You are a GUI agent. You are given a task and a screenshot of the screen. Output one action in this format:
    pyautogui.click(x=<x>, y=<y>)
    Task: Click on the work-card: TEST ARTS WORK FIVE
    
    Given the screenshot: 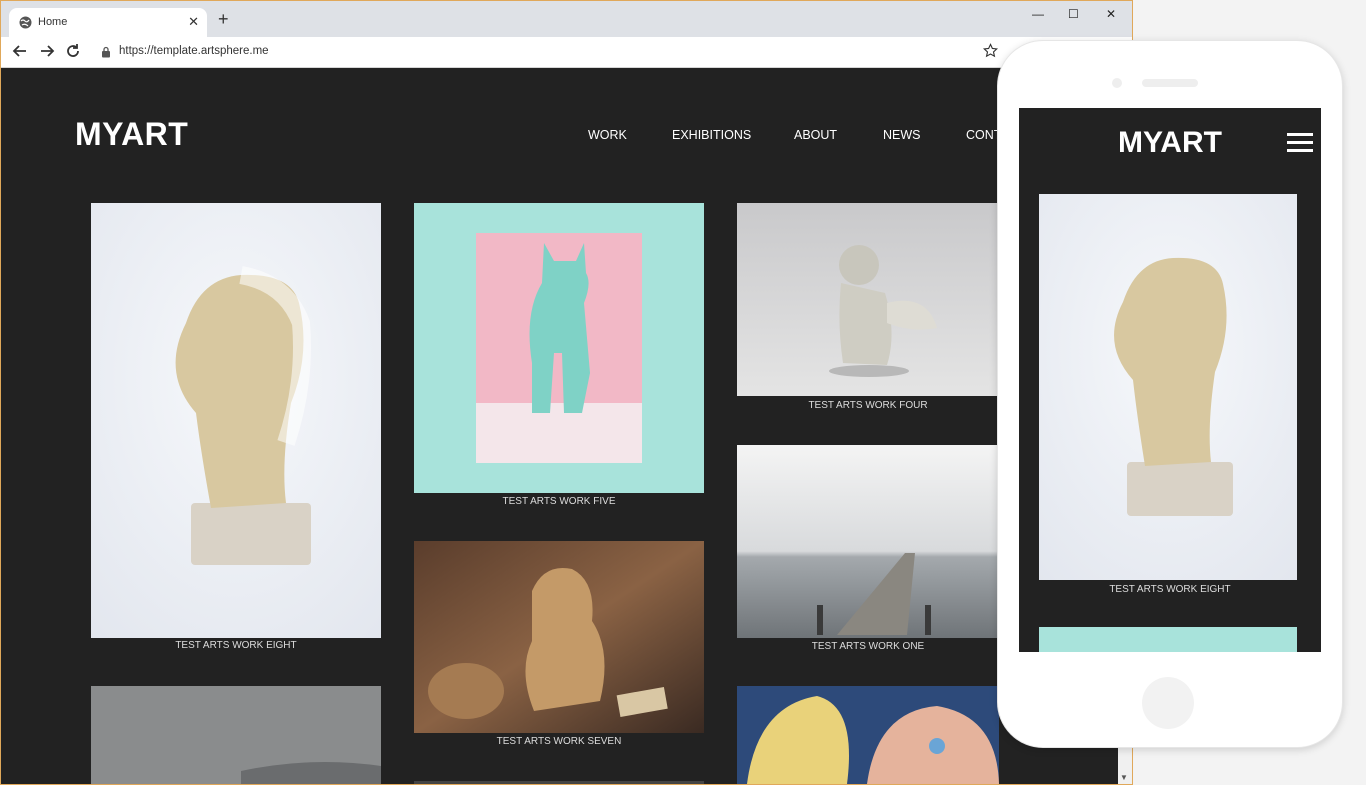 What is the action you would take?
    pyautogui.click(x=559, y=358)
    